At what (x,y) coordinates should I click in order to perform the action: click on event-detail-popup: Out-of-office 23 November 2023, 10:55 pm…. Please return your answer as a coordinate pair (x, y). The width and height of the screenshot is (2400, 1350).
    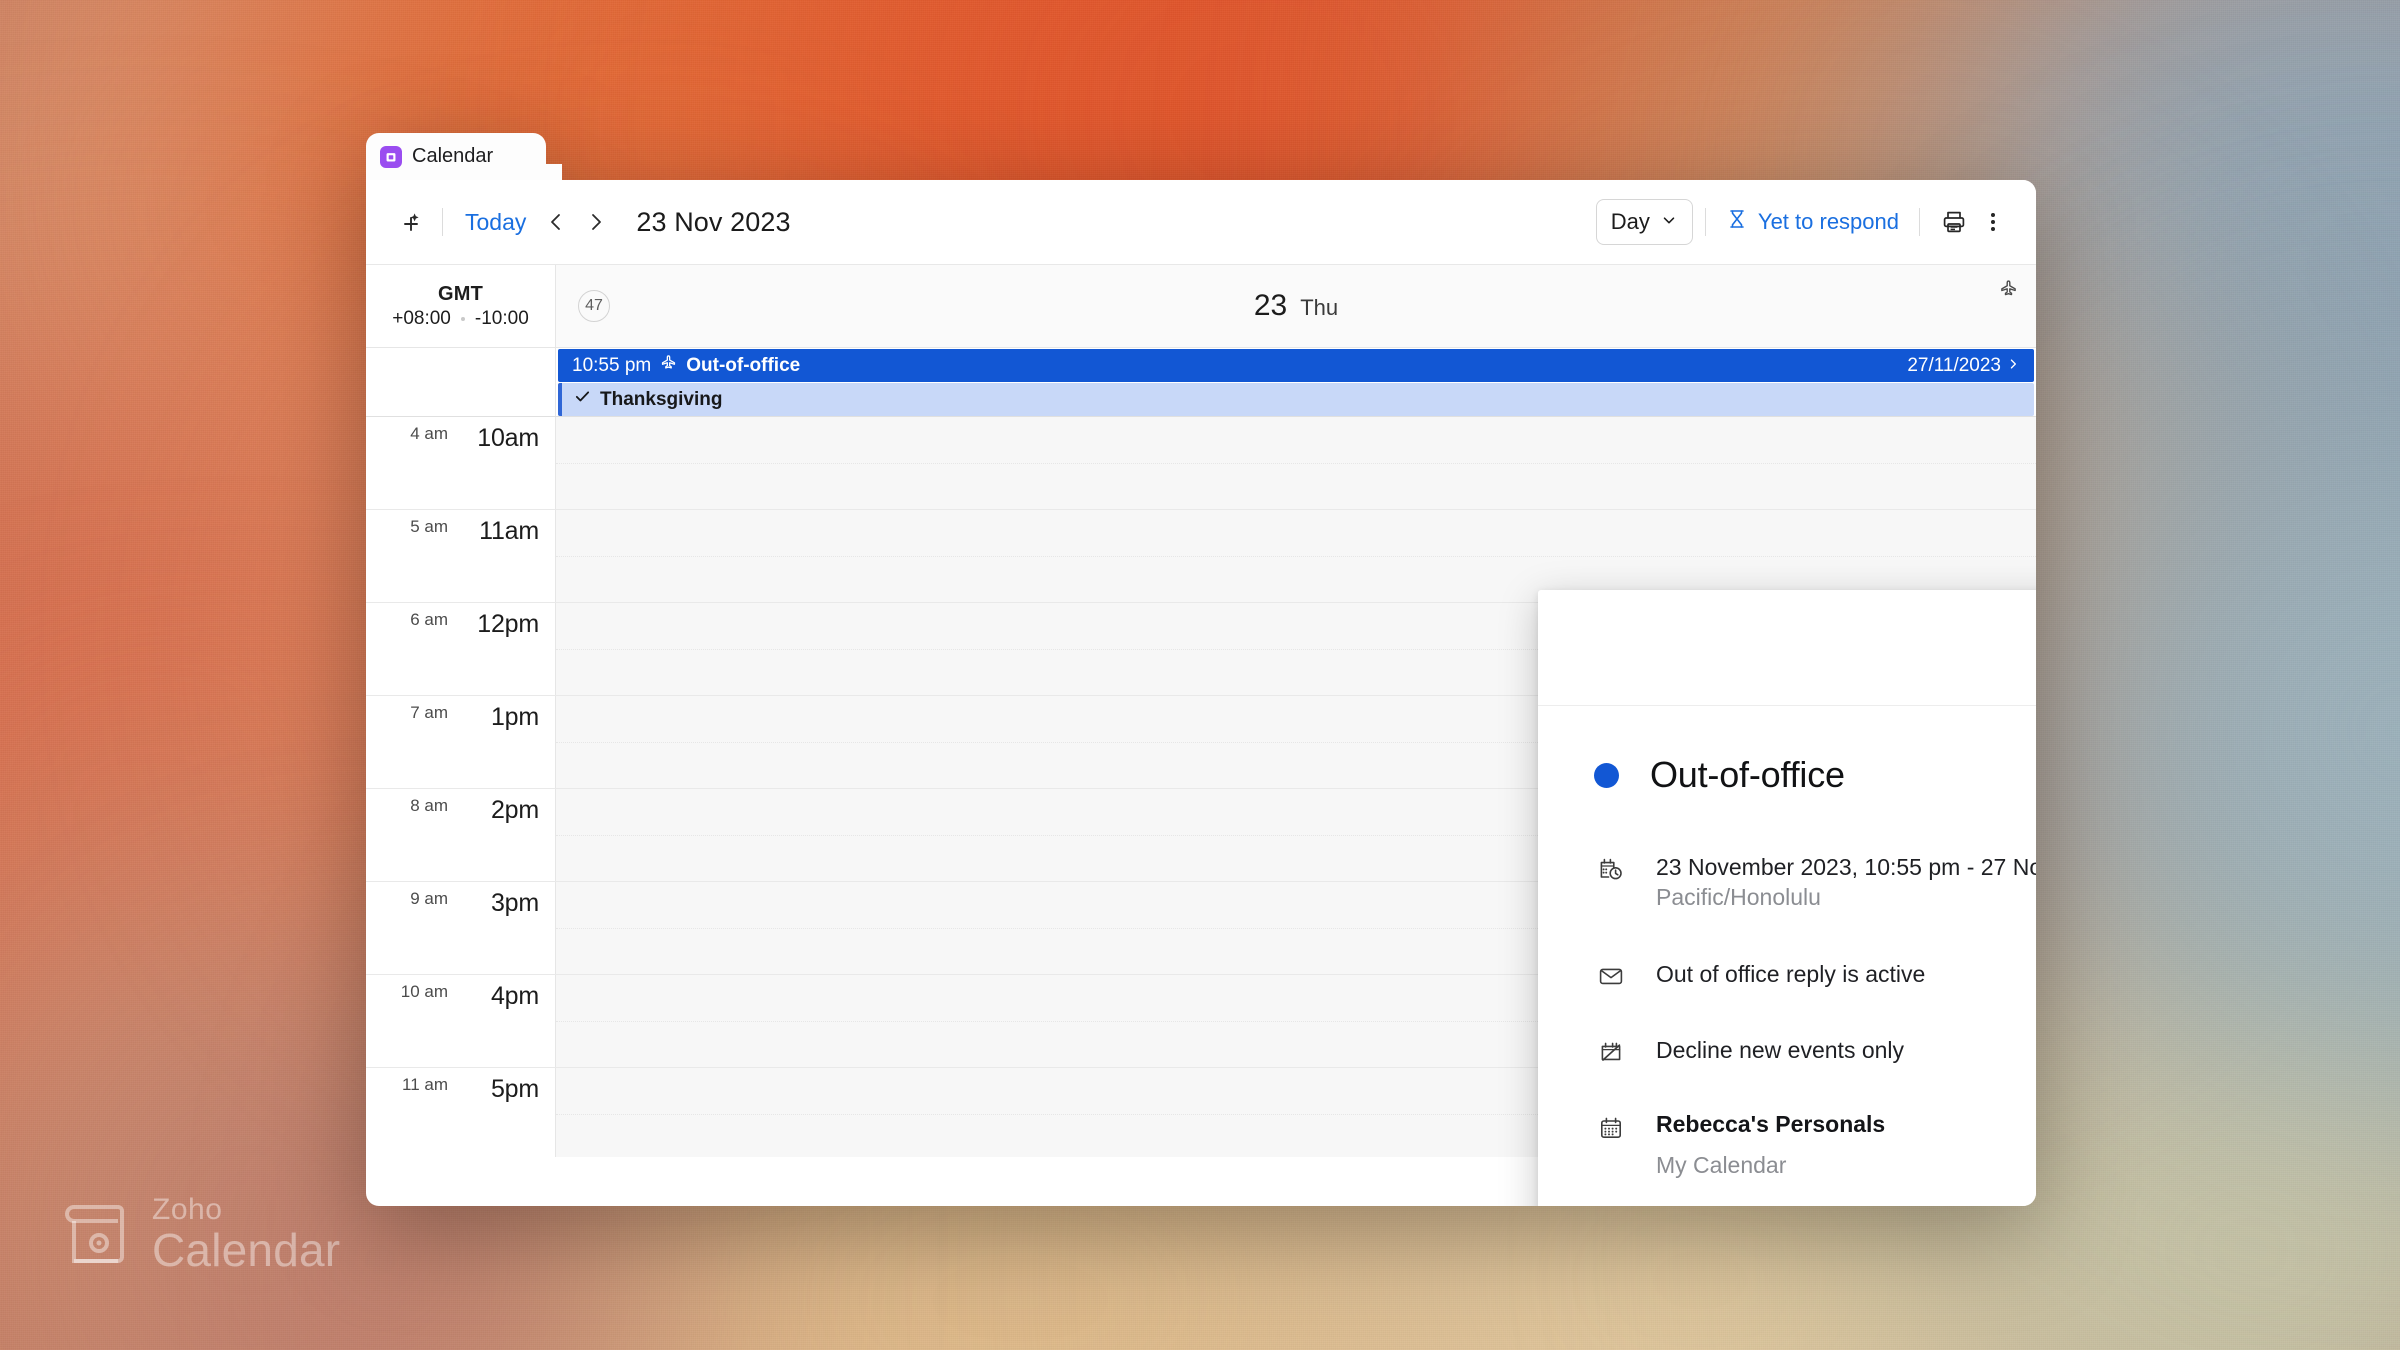
    Looking at the image, I should click on (1787, 898).